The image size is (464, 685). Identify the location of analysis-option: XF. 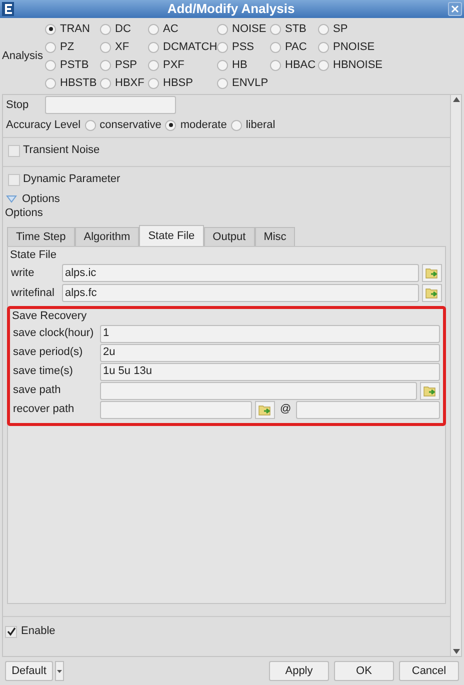
(124, 47).